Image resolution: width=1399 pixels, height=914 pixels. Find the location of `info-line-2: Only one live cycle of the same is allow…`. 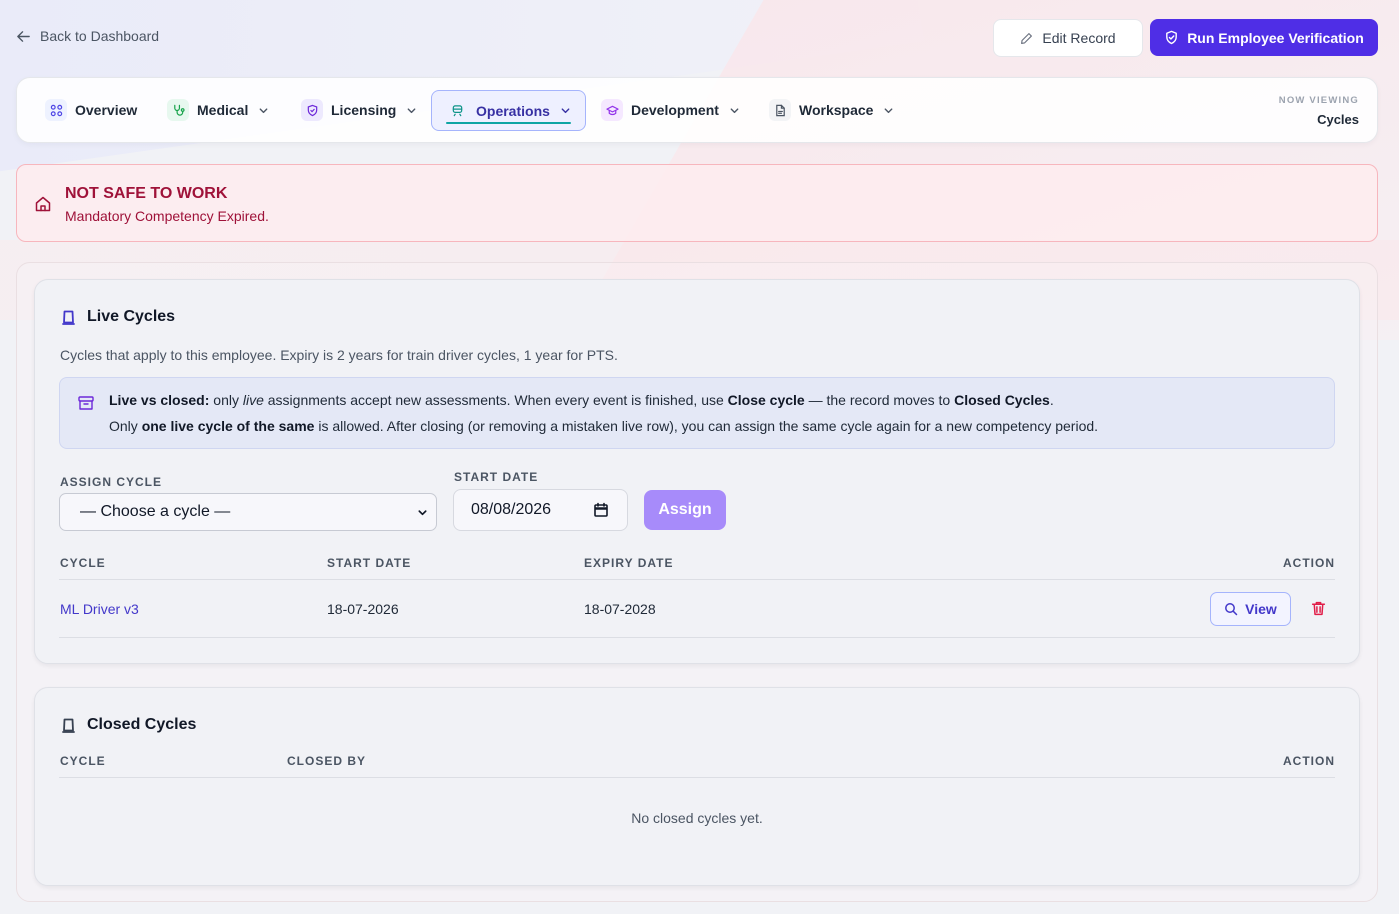

info-line-2: Only one live cycle of the same is allow… is located at coordinates (604, 426).